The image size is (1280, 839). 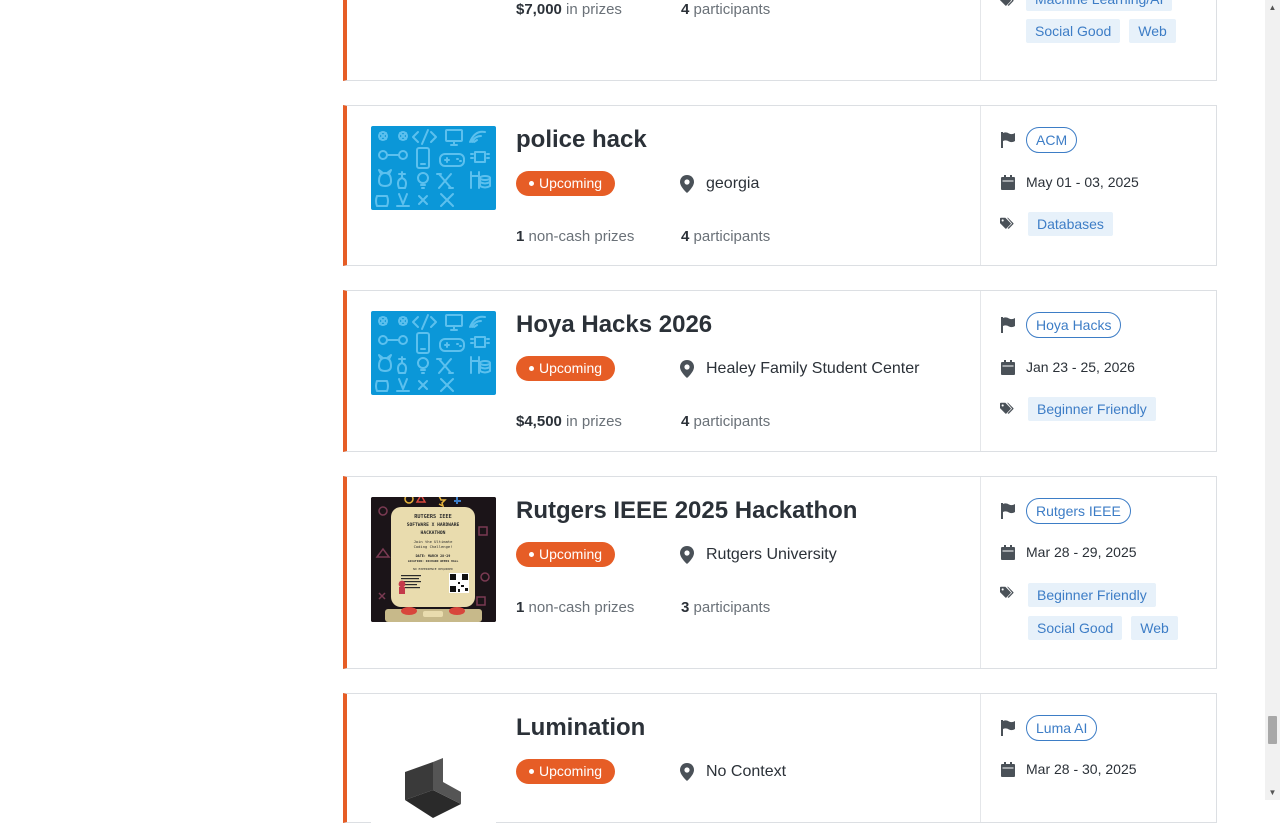 What do you see at coordinates (432, 517) in the screenshot?
I see `poster-line: RUTGERS IEEE` at bounding box center [432, 517].